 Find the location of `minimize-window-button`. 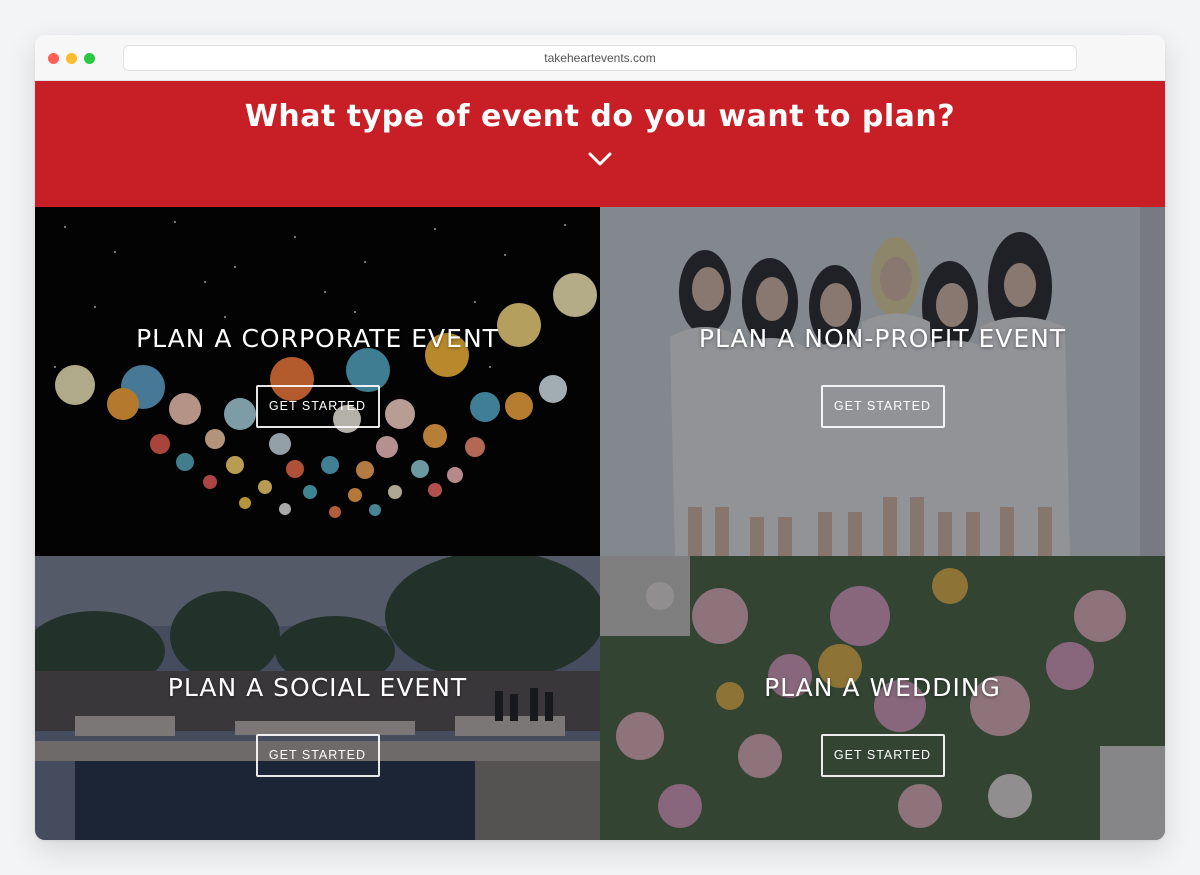

minimize-window-button is located at coordinates (71, 58).